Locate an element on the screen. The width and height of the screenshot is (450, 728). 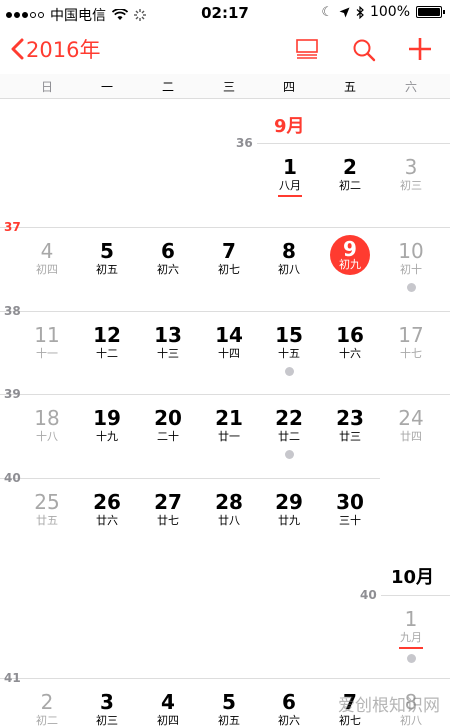
lunar-date: 十五 is located at coordinates (289, 353).